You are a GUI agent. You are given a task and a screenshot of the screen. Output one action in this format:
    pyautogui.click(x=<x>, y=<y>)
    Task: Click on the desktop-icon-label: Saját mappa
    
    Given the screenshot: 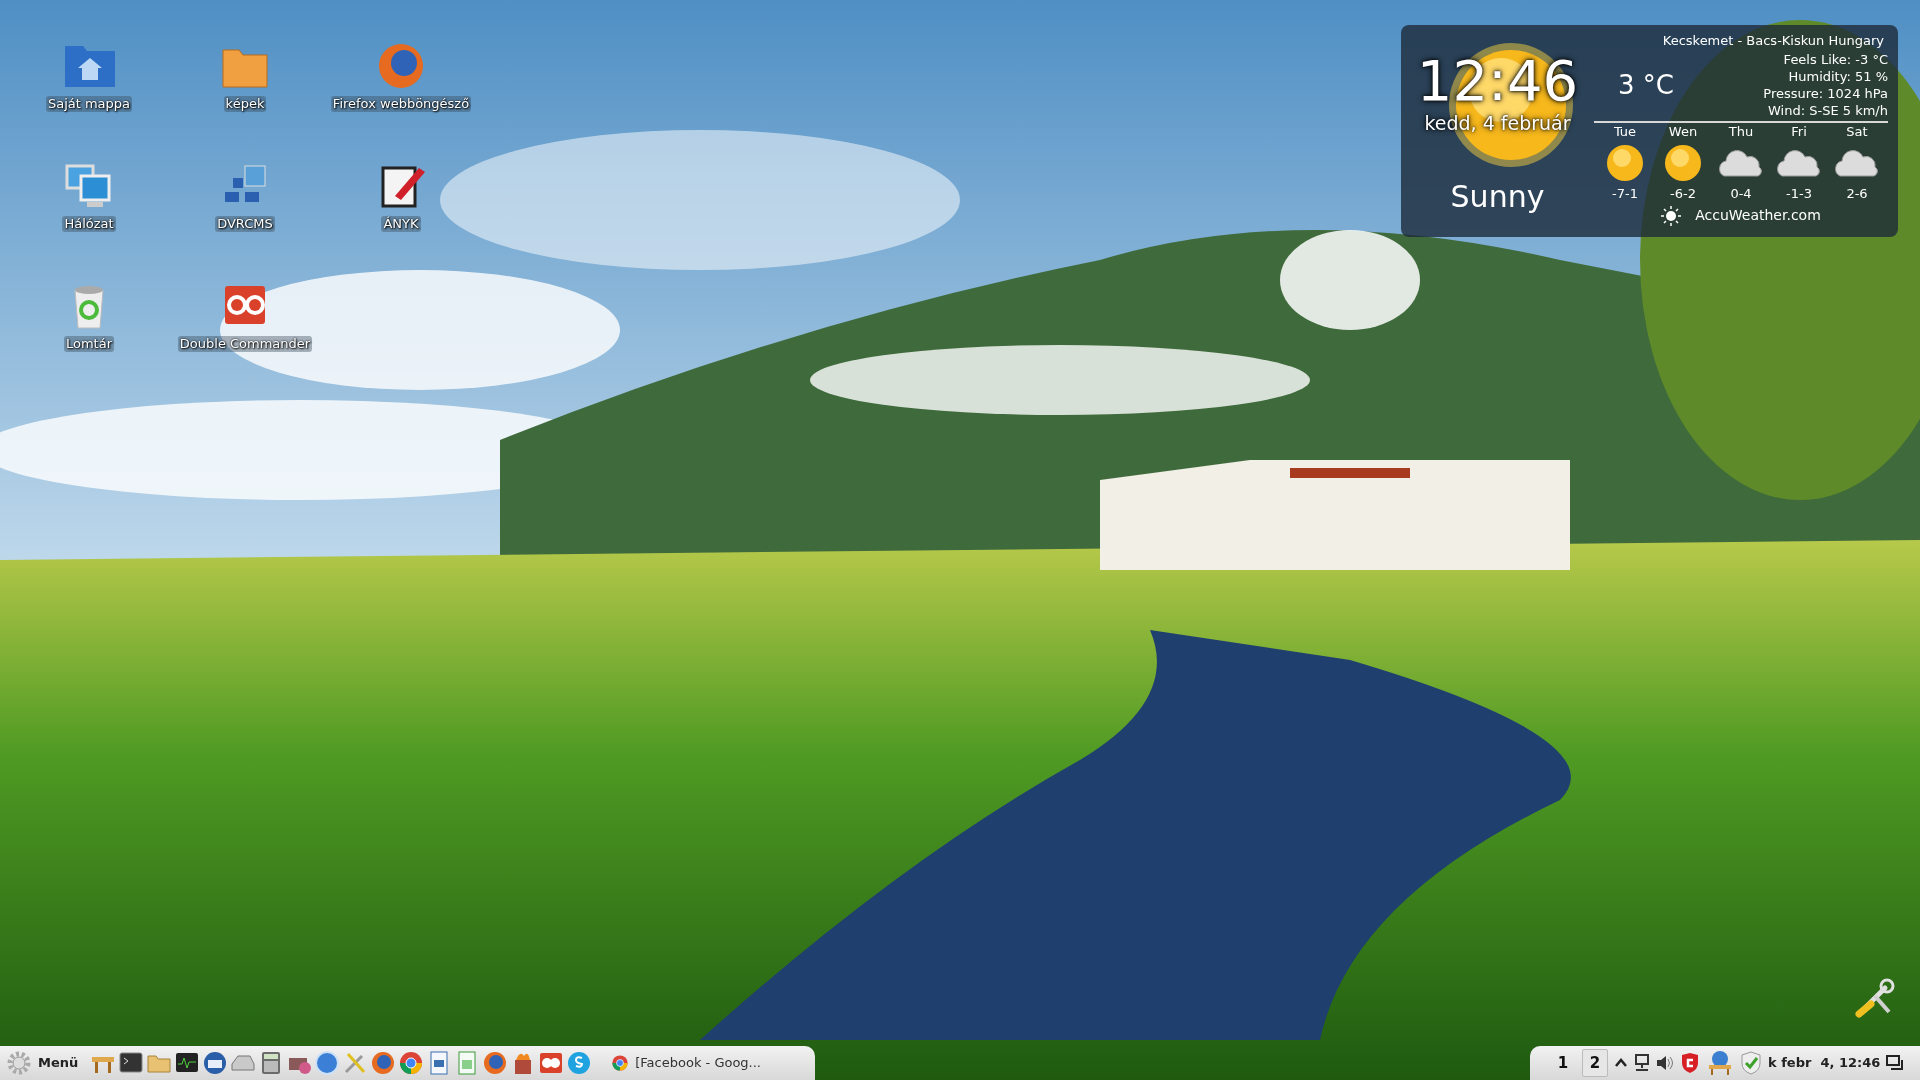 What is the action you would take?
    pyautogui.click(x=89, y=104)
    